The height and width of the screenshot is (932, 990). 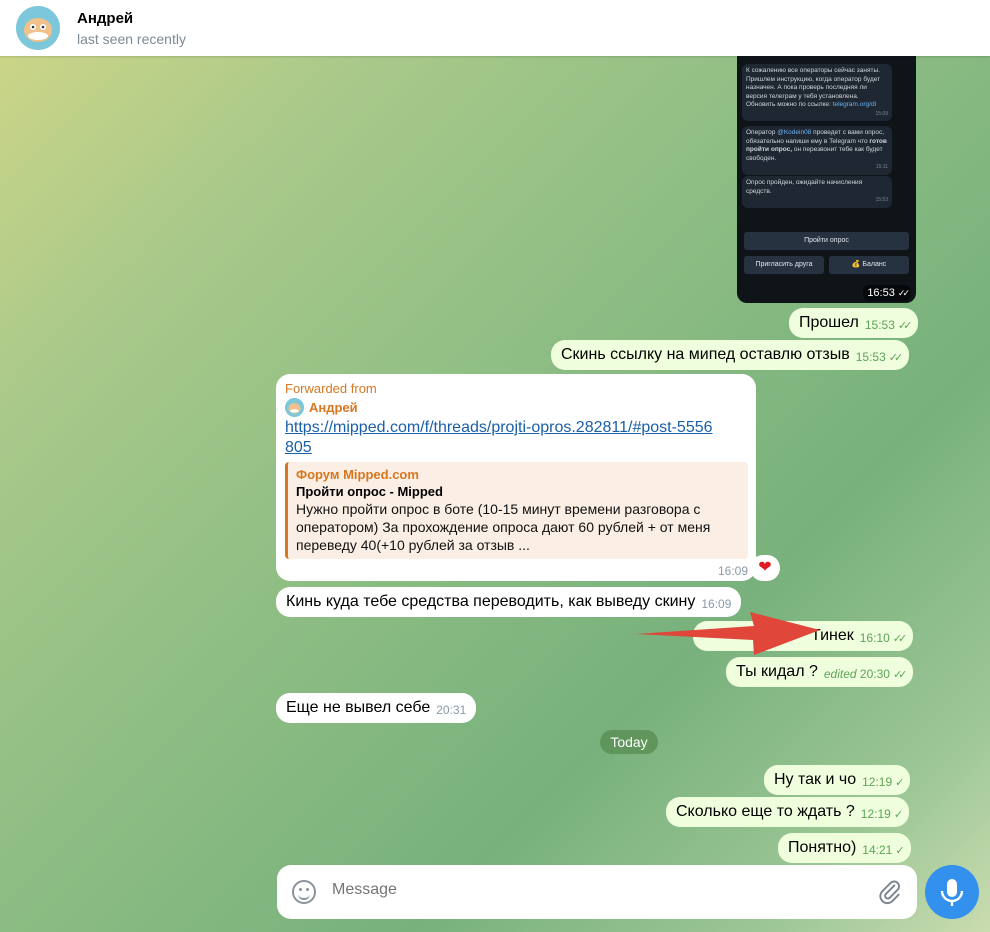 I want to click on outgoing-message: Ну так и чо 12:19 ✓, so click(x=837, y=780).